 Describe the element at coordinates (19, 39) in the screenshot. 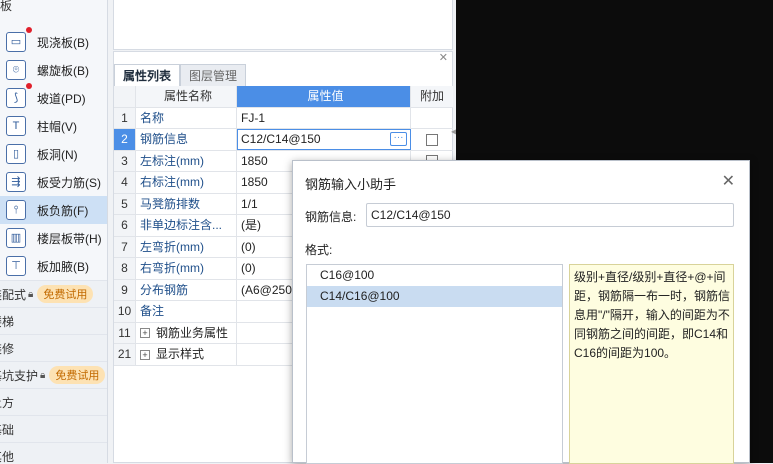

I see `cast-slab-icon: ▭` at that location.